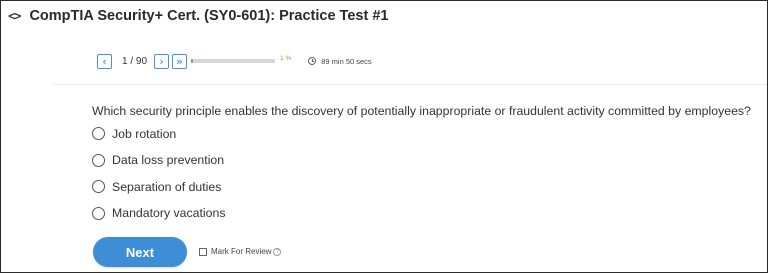  I want to click on answer-option: Mandatory vacations, so click(158, 213).